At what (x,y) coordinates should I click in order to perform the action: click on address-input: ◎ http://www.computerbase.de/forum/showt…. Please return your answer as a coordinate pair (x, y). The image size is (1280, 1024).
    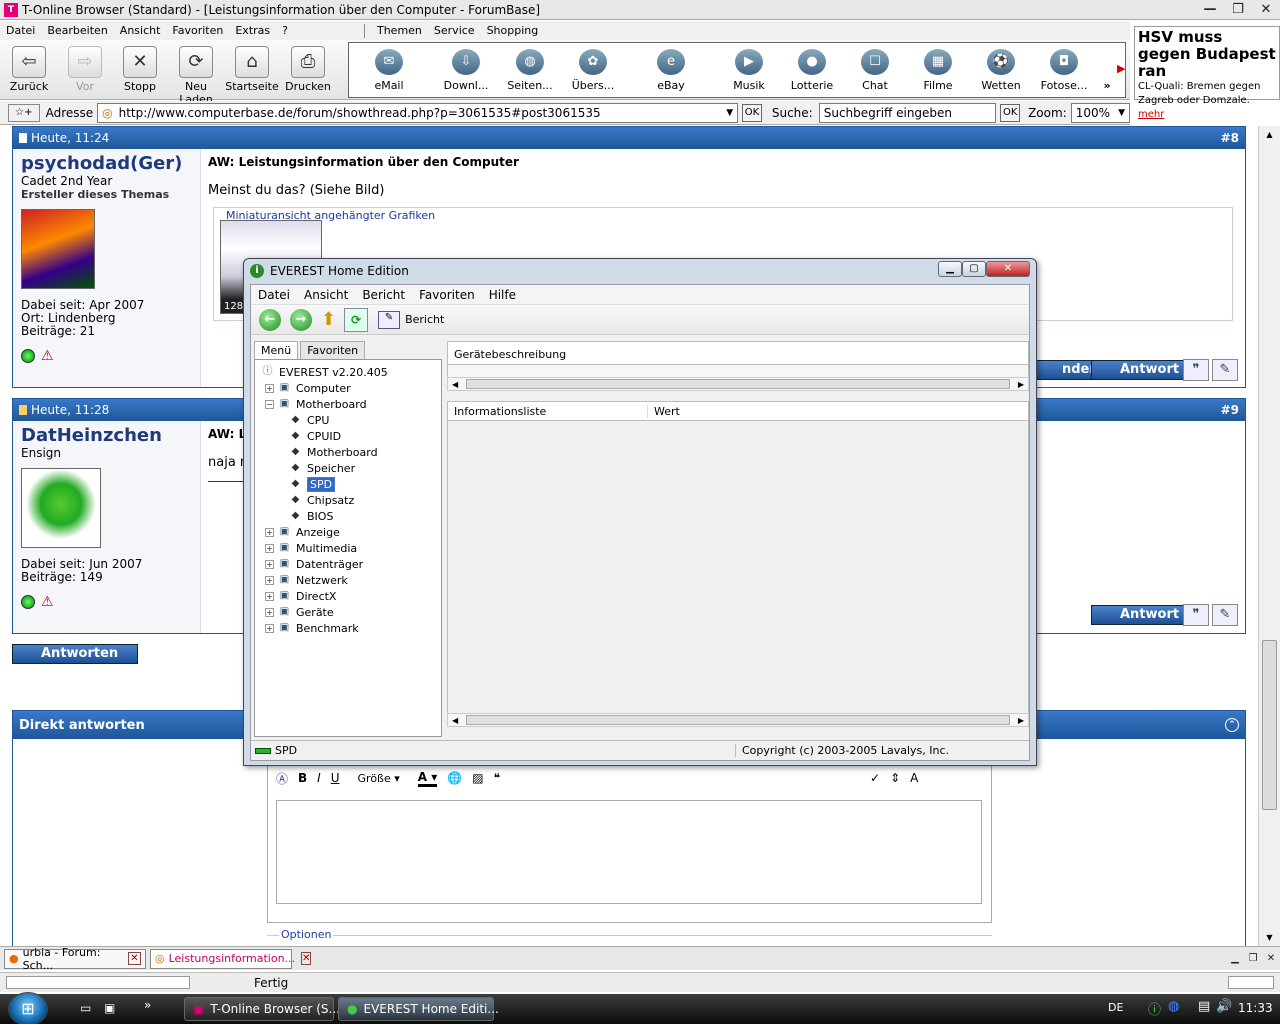
    Looking at the image, I should click on (418, 112).